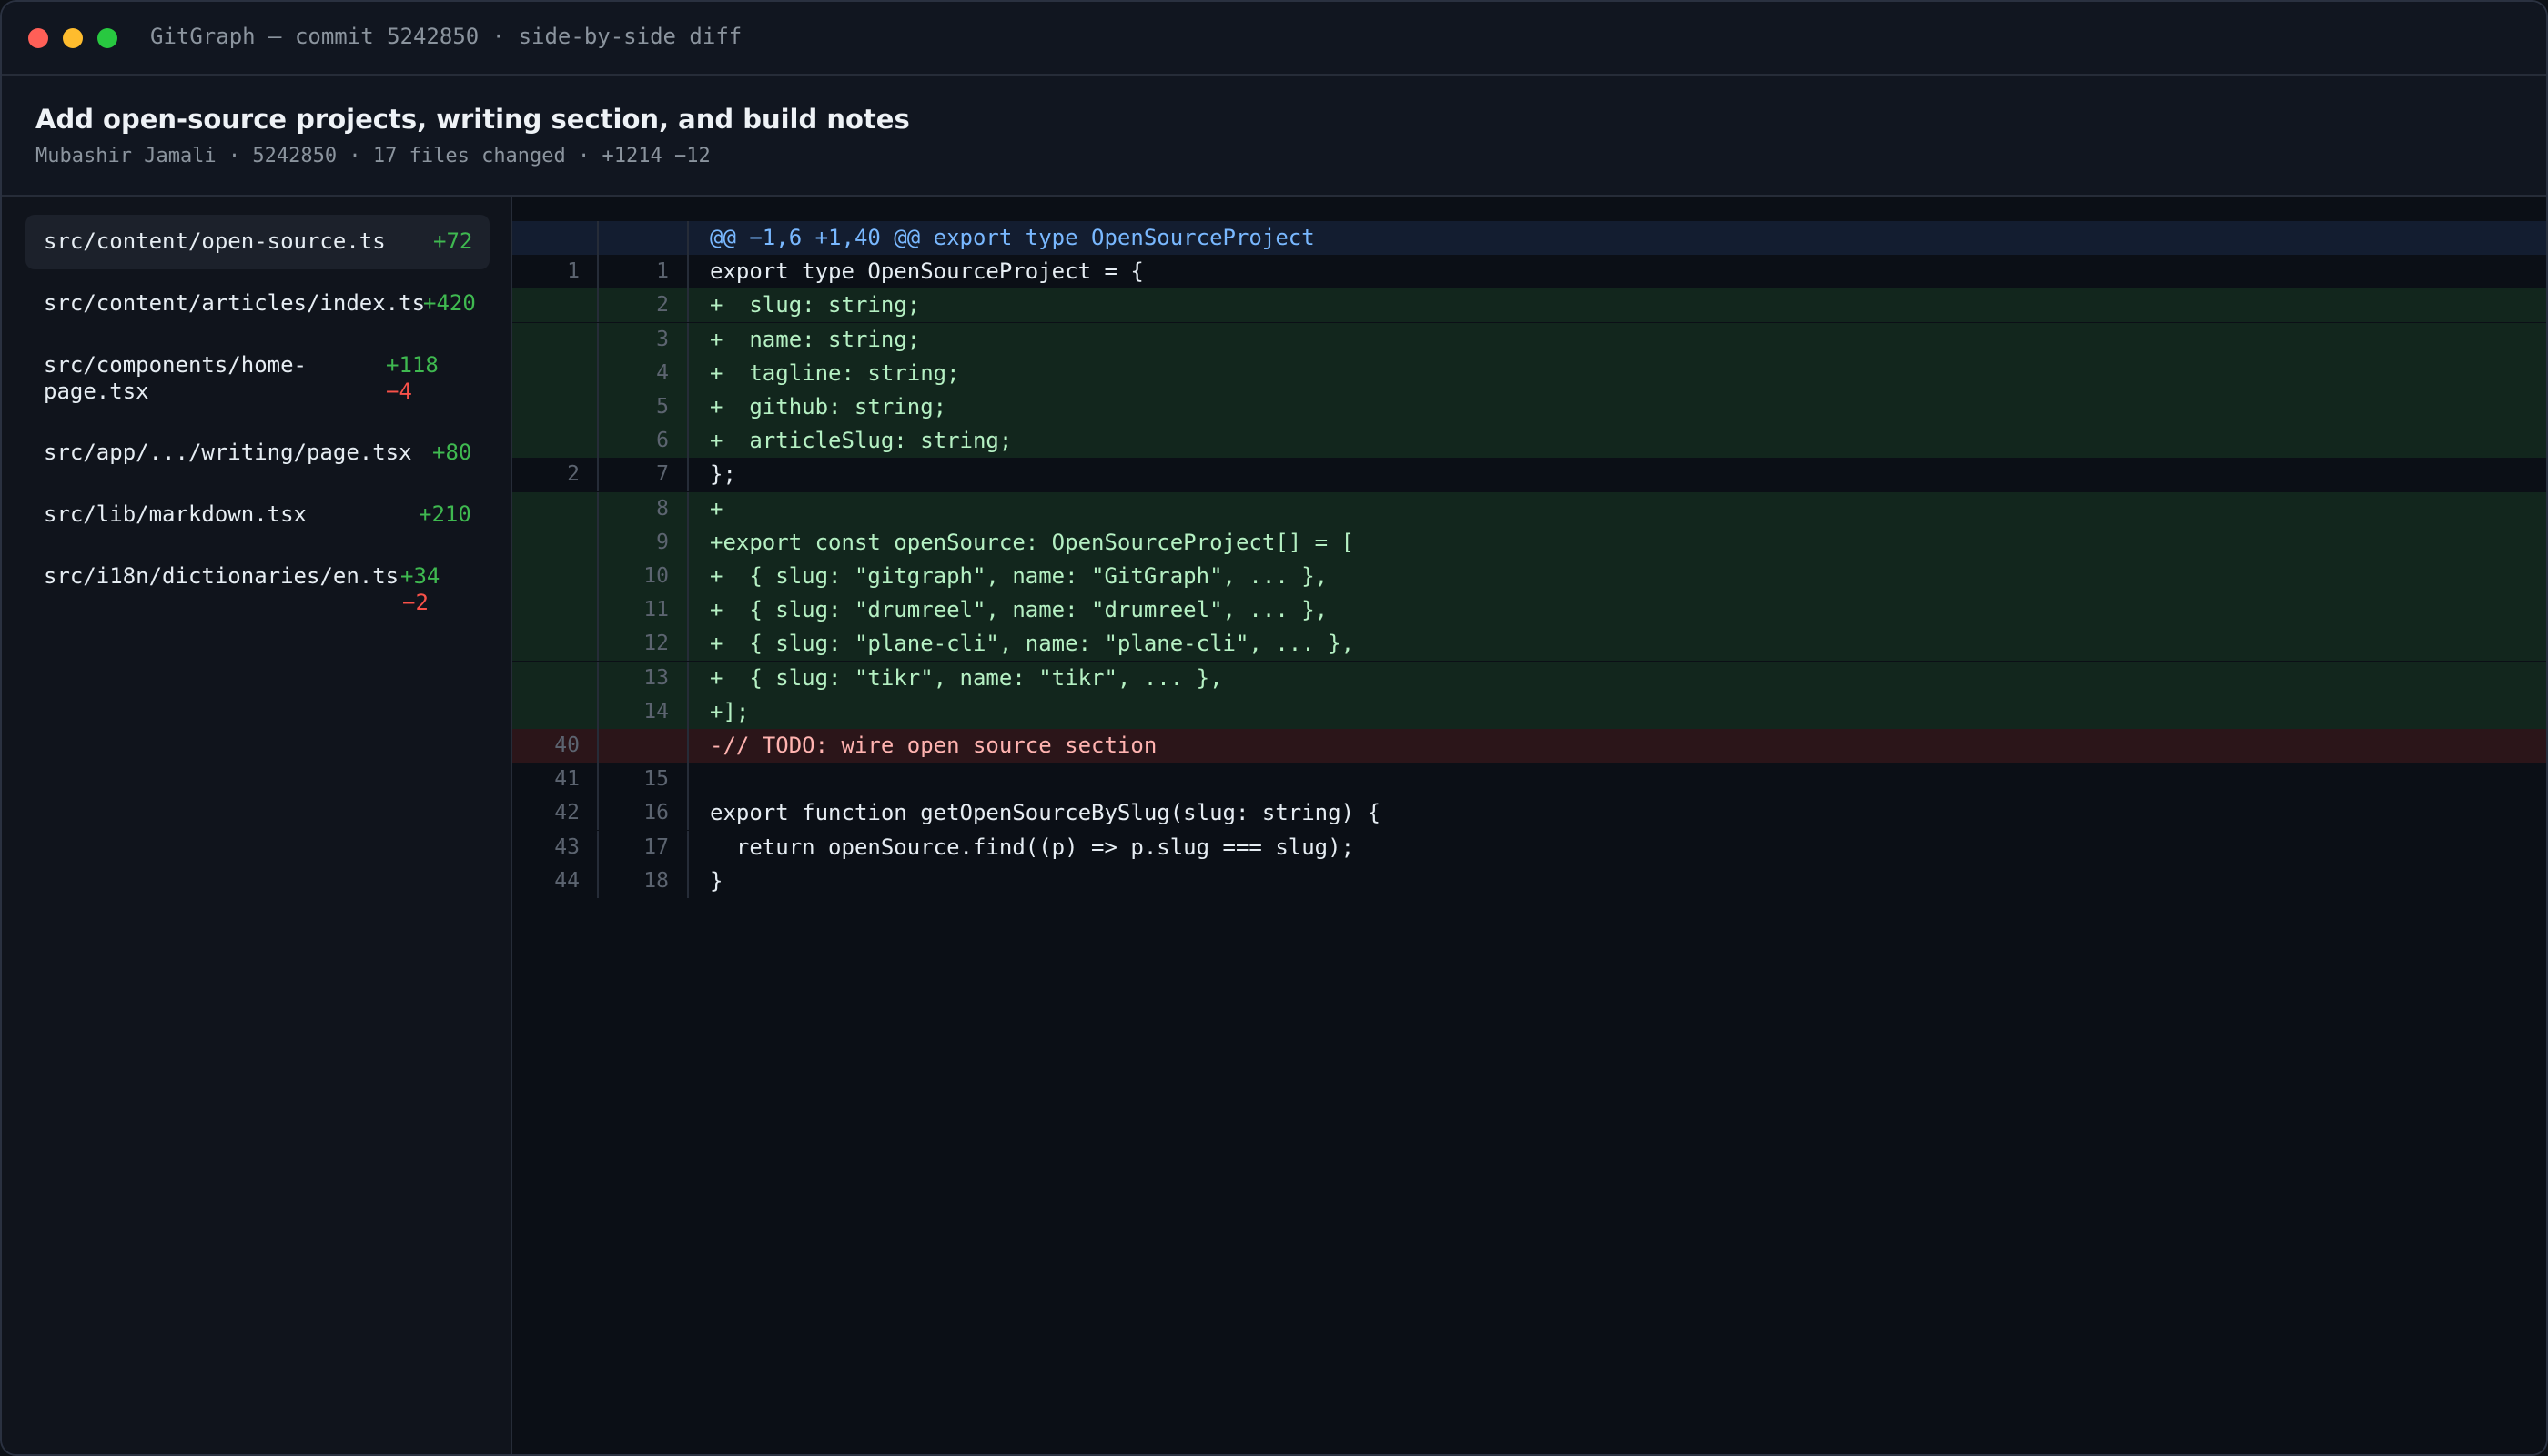 The height and width of the screenshot is (1456, 2548). Describe the element at coordinates (656, 576) in the screenshot. I see `new-line-number: 10` at that location.